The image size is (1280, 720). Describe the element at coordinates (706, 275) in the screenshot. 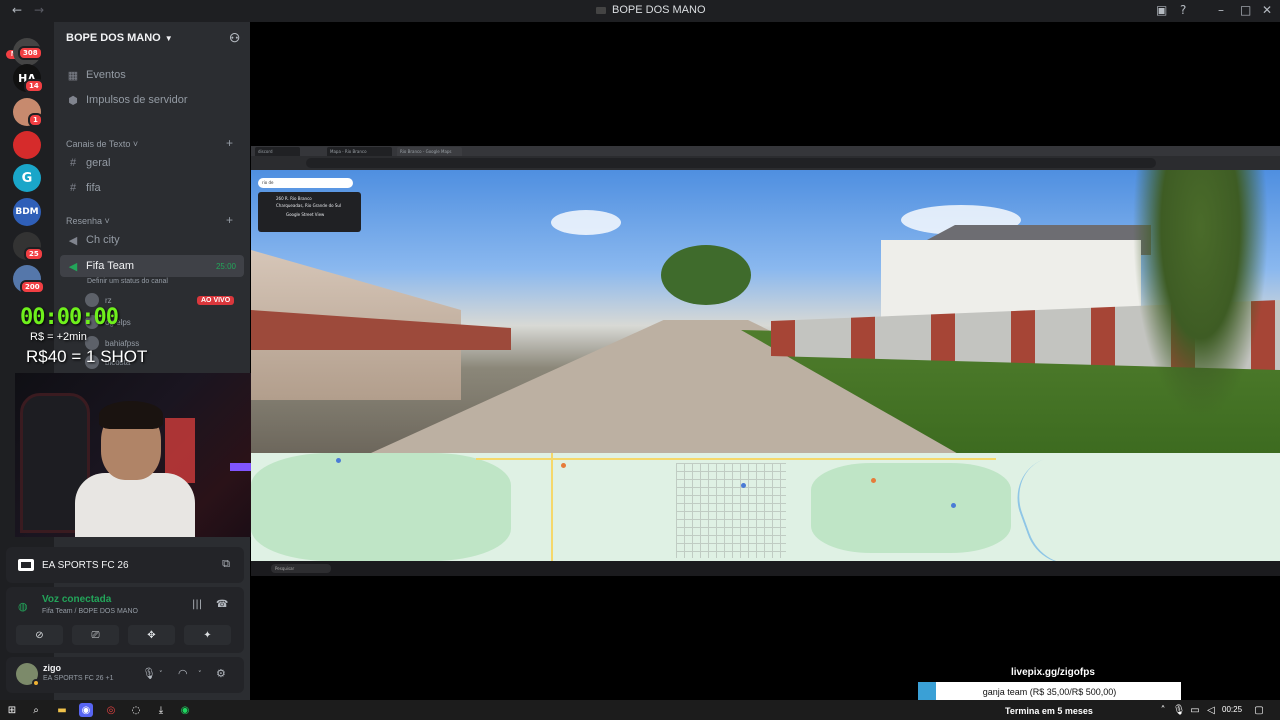

I see `tree` at that location.